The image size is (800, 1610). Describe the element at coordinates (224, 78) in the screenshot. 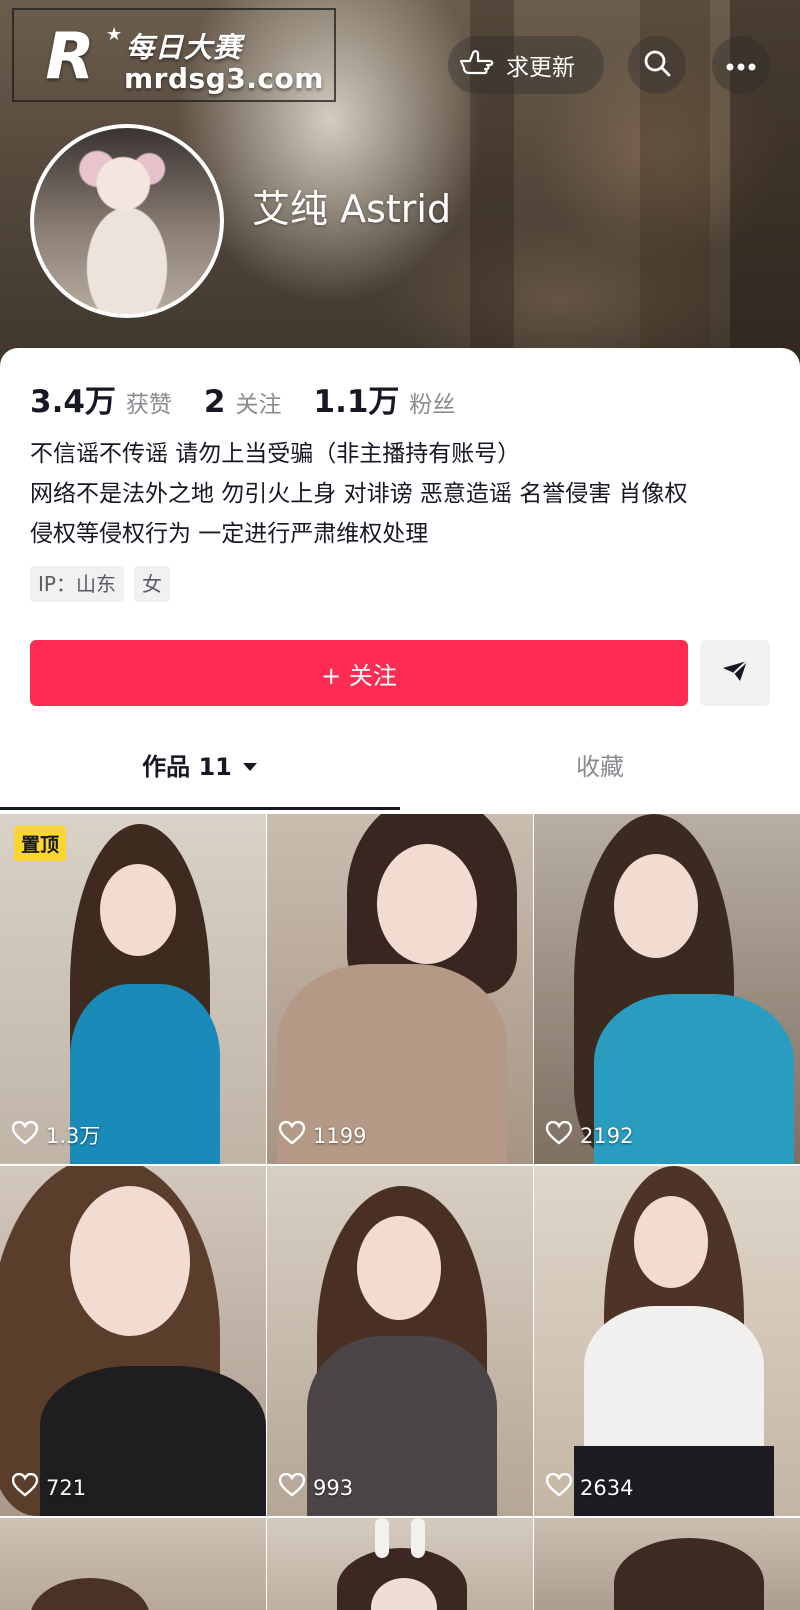

I see `watermark-url: mrdsg3.com` at that location.